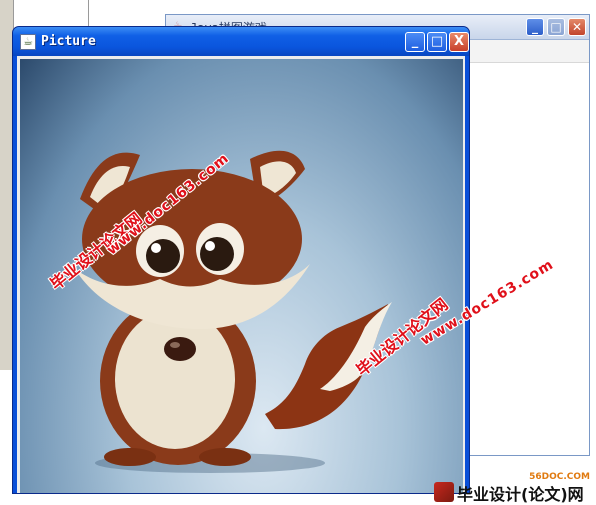  What do you see at coordinates (527, 51) in the screenshot?
I see `background-window-band` at bounding box center [527, 51].